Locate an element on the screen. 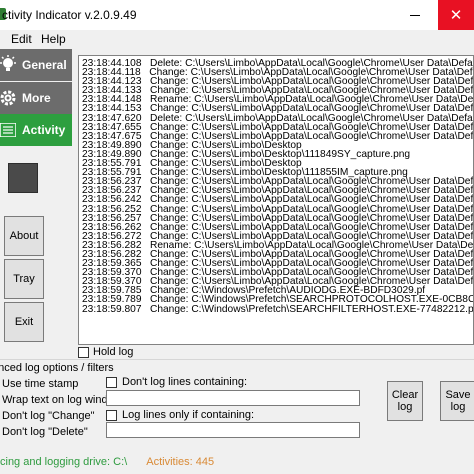 The width and height of the screenshot is (474, 474). window-title: ctivity Indicator v.2.0.9.49 is located at coordinates (69, 15).